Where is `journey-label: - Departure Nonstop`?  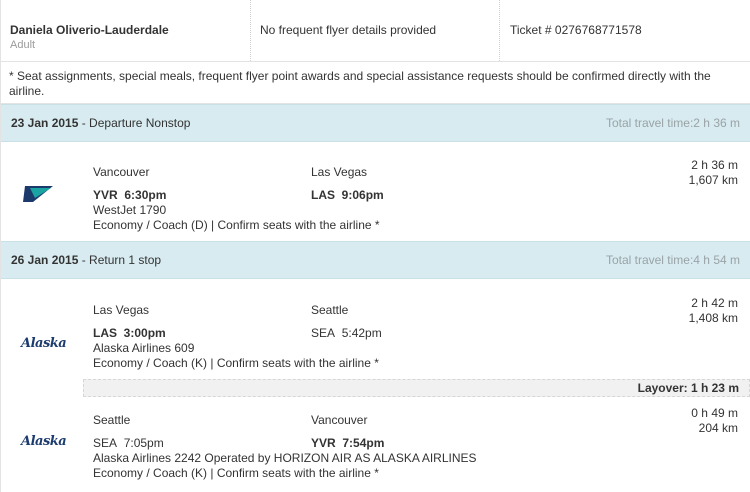 journey-label: - Departure Nonstop is located at coordinates (134, 123).